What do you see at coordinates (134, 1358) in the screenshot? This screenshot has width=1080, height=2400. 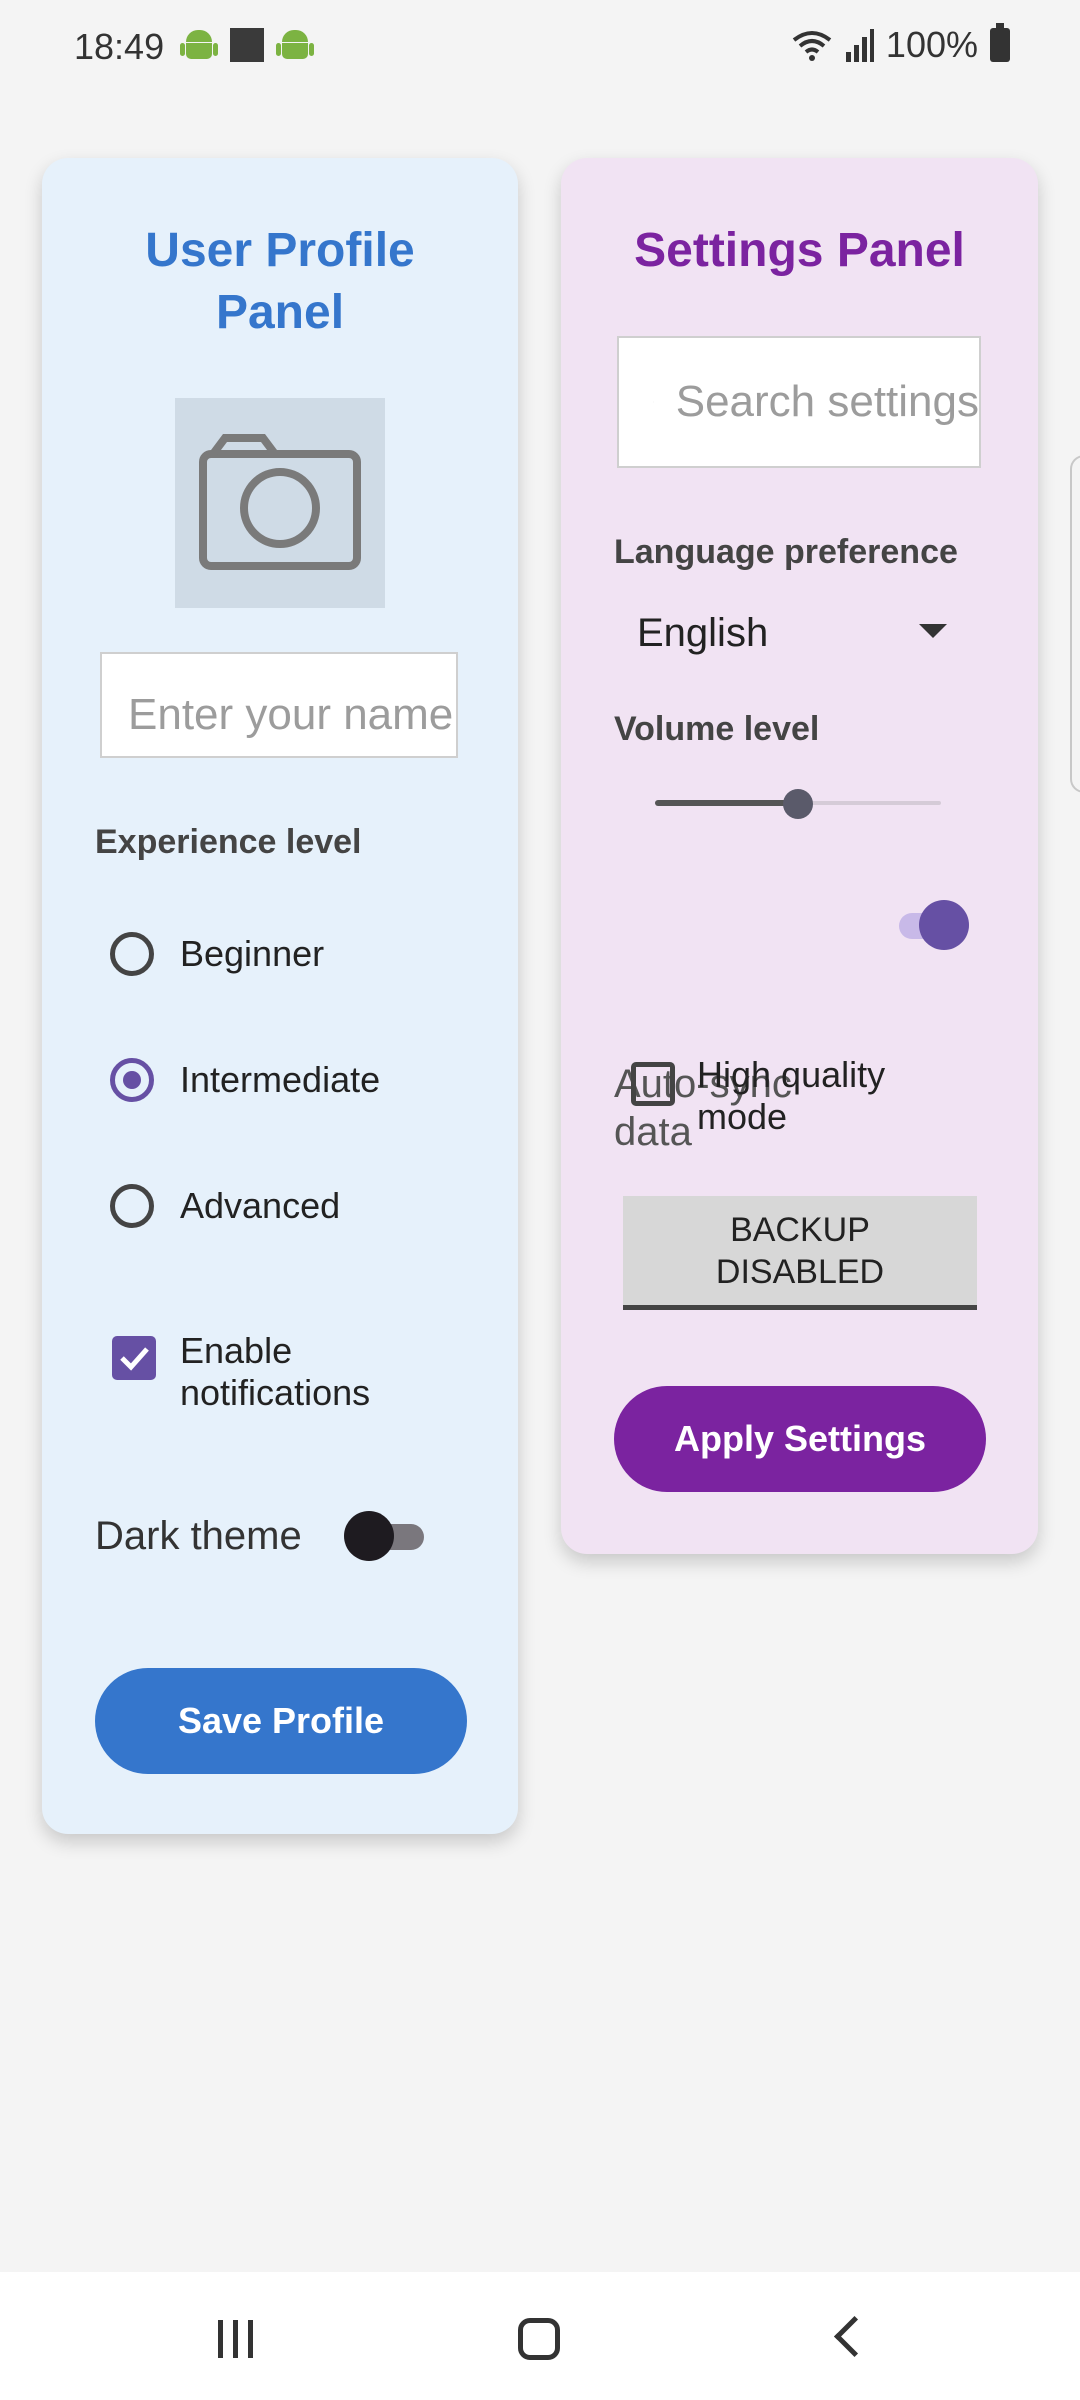 I see `checkbox-checked-icon` at bounding box center [134, 1358].